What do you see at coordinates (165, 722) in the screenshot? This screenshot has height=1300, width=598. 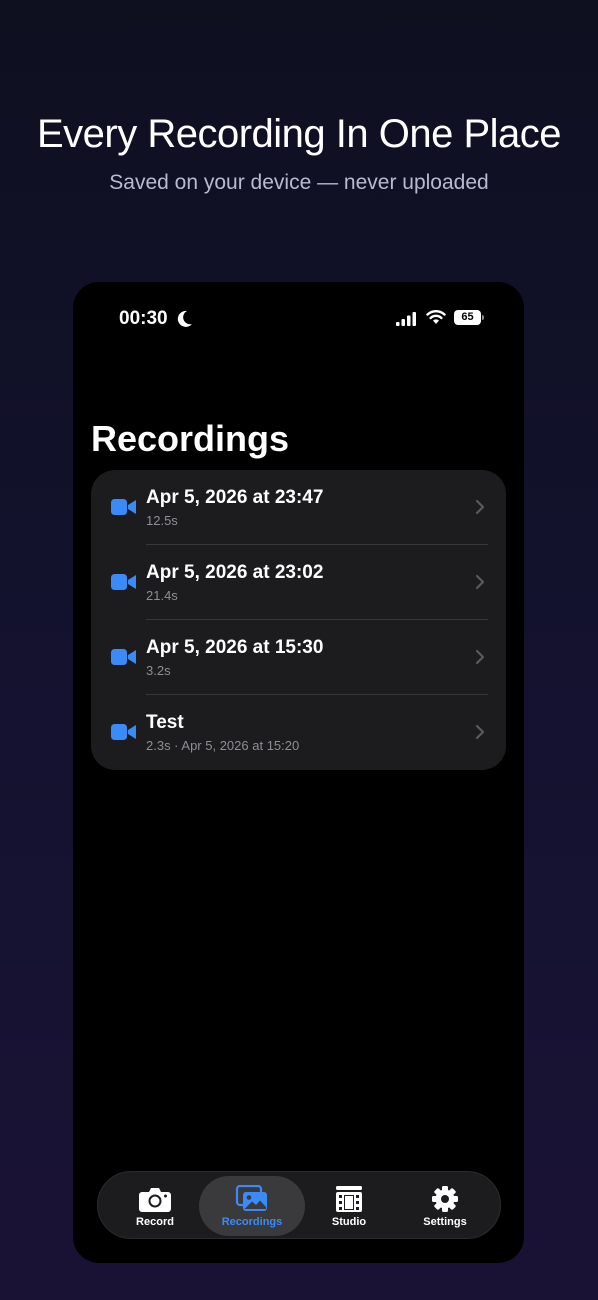 I see `recording-title: Test` at bounding box center [165, 722].